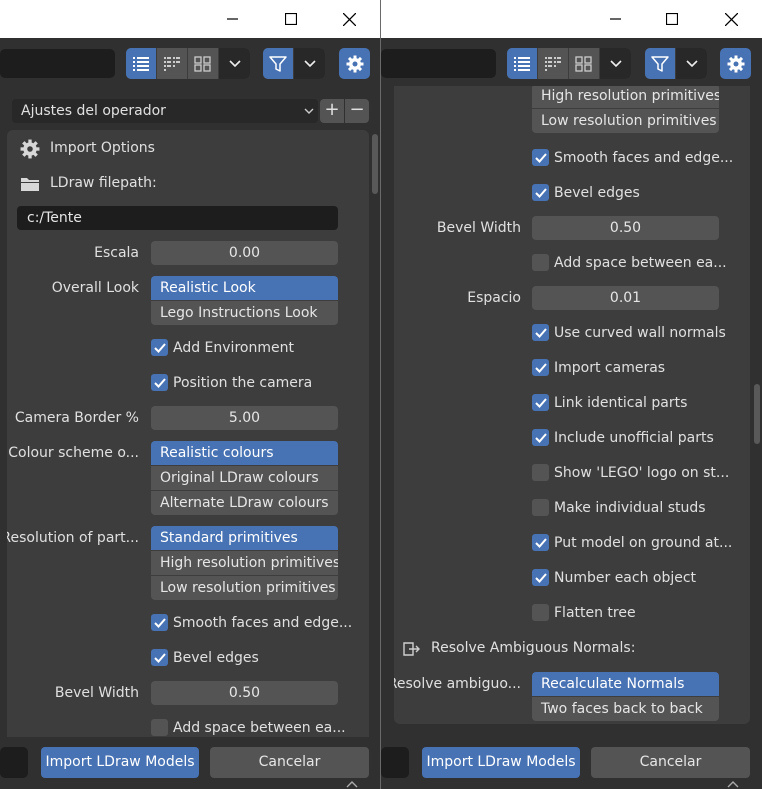  What do you see at coordinates (233, 347) in the screenshot?
I see `add-environment-label: Add Environment` at bounding box center [233, 347].